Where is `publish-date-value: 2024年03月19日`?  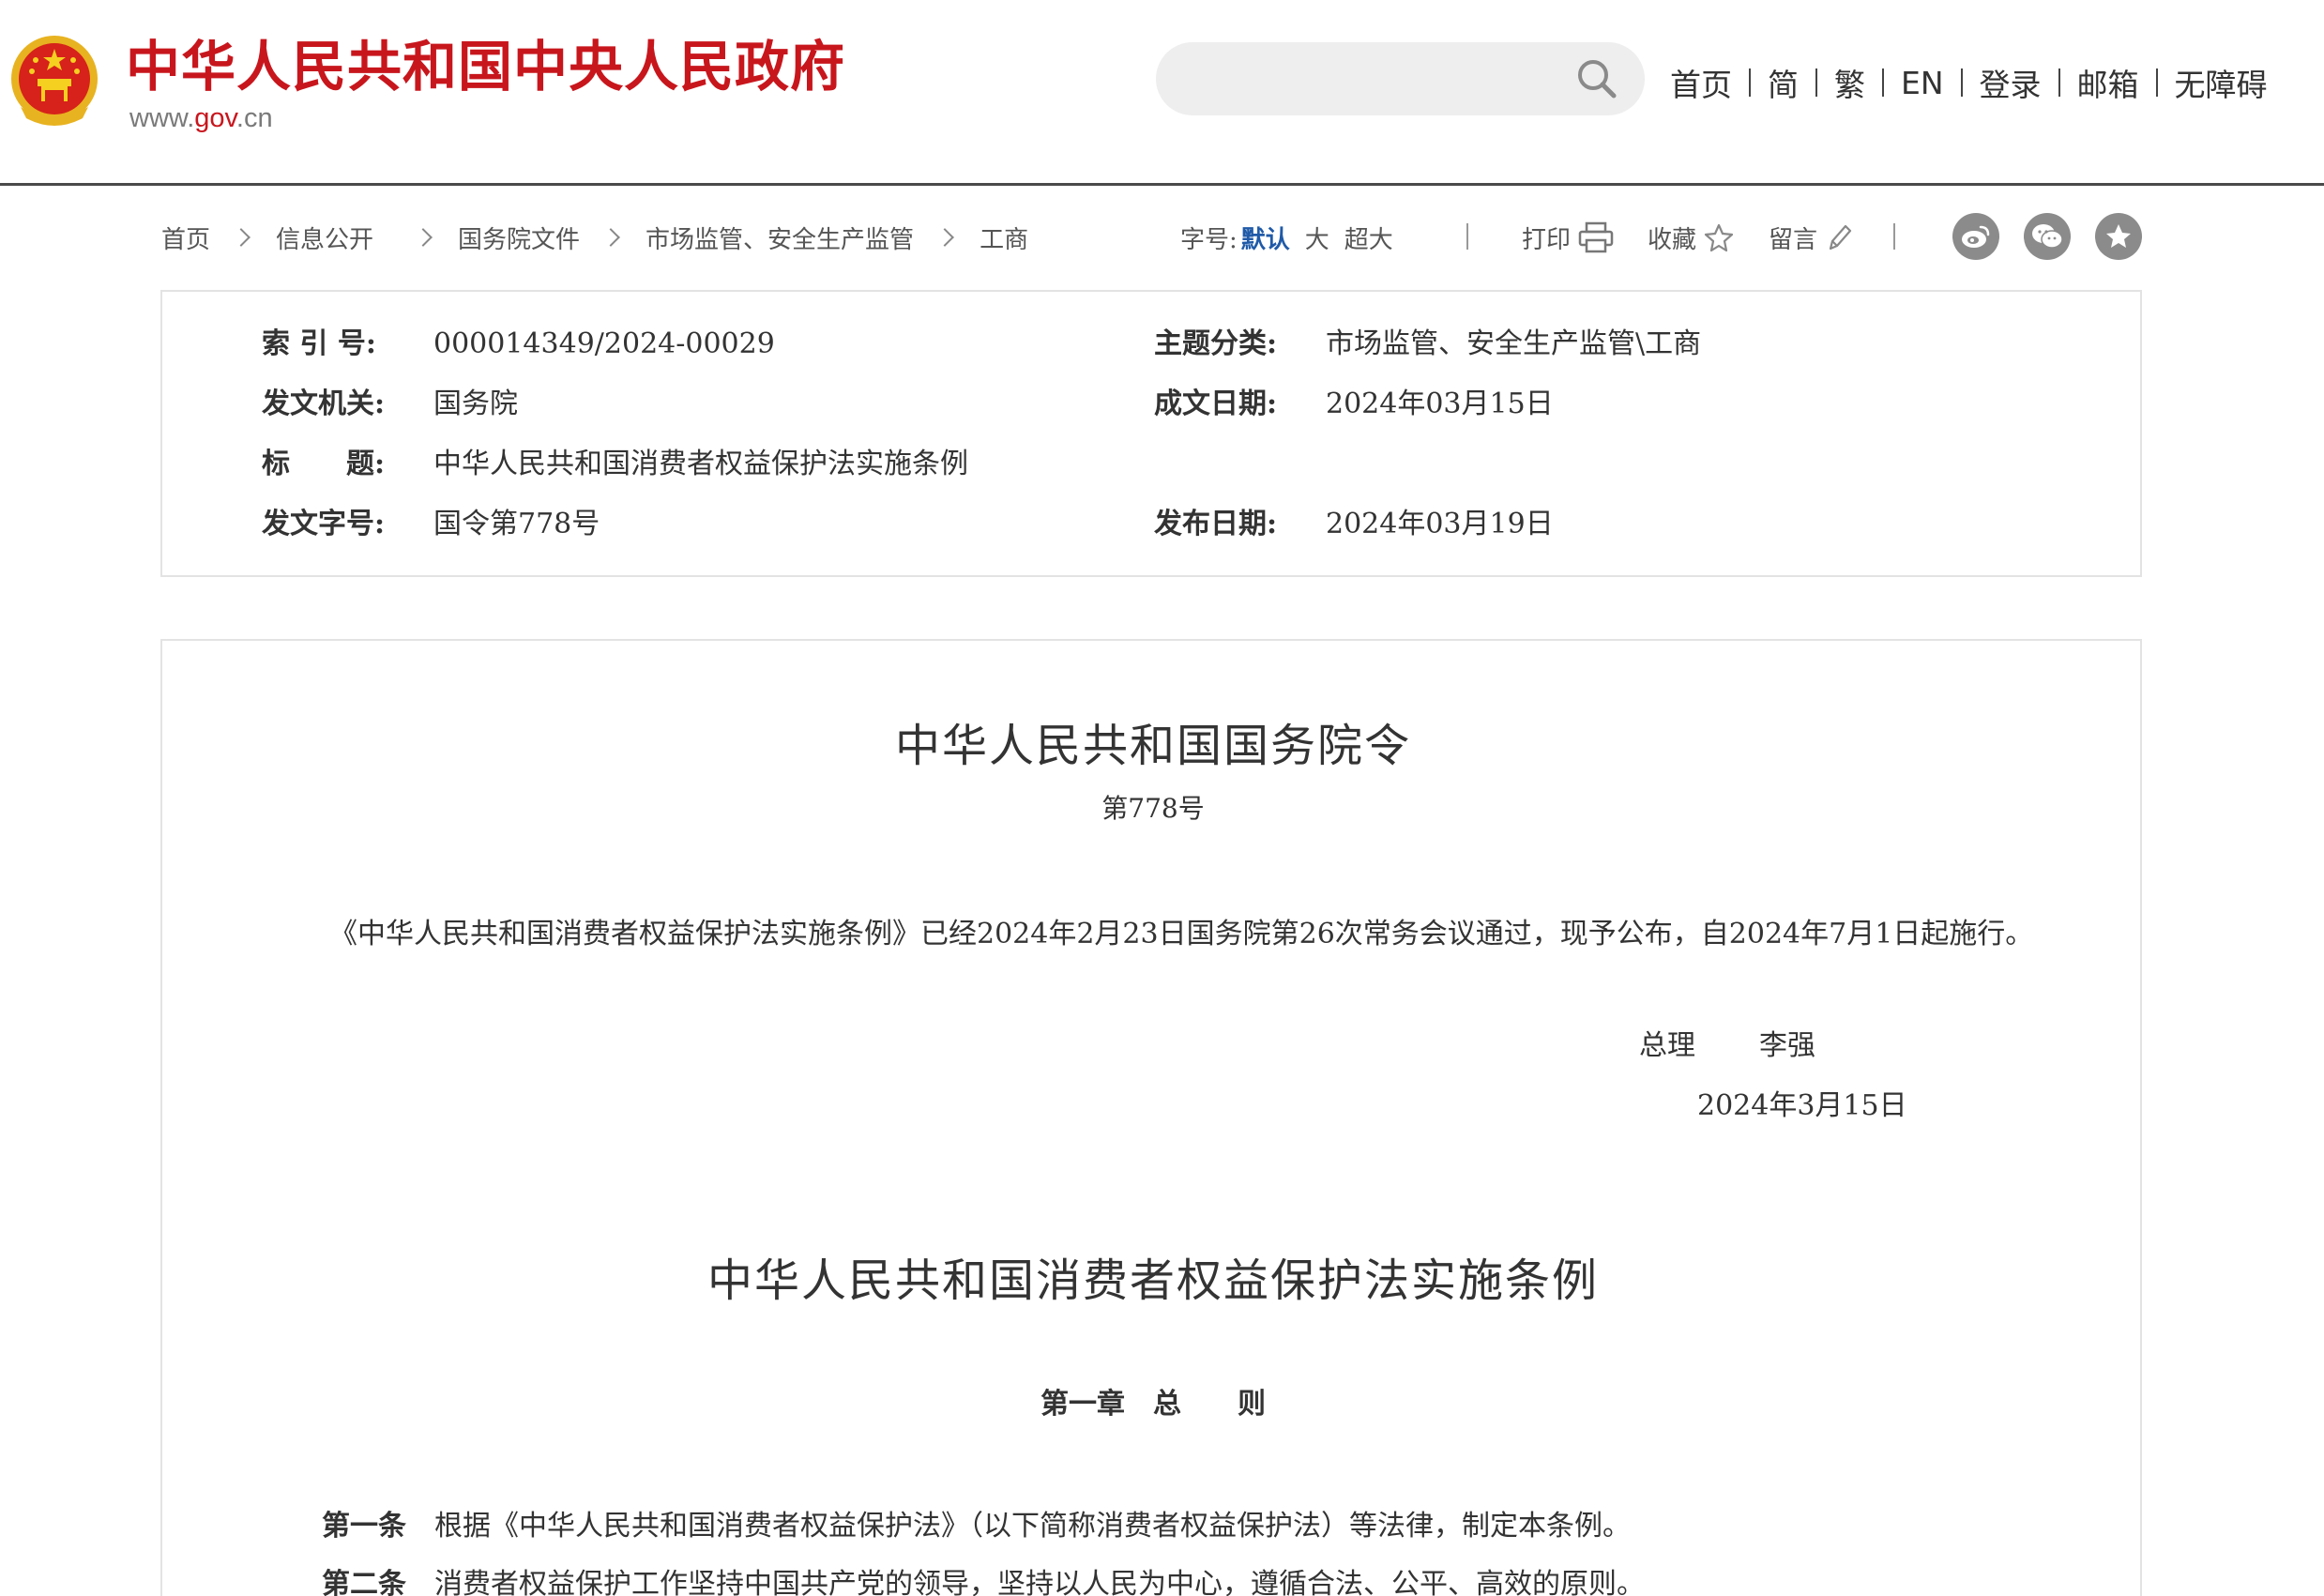
publish-date-value: 2024年03月19日 is located at coordinates (1440, 524).